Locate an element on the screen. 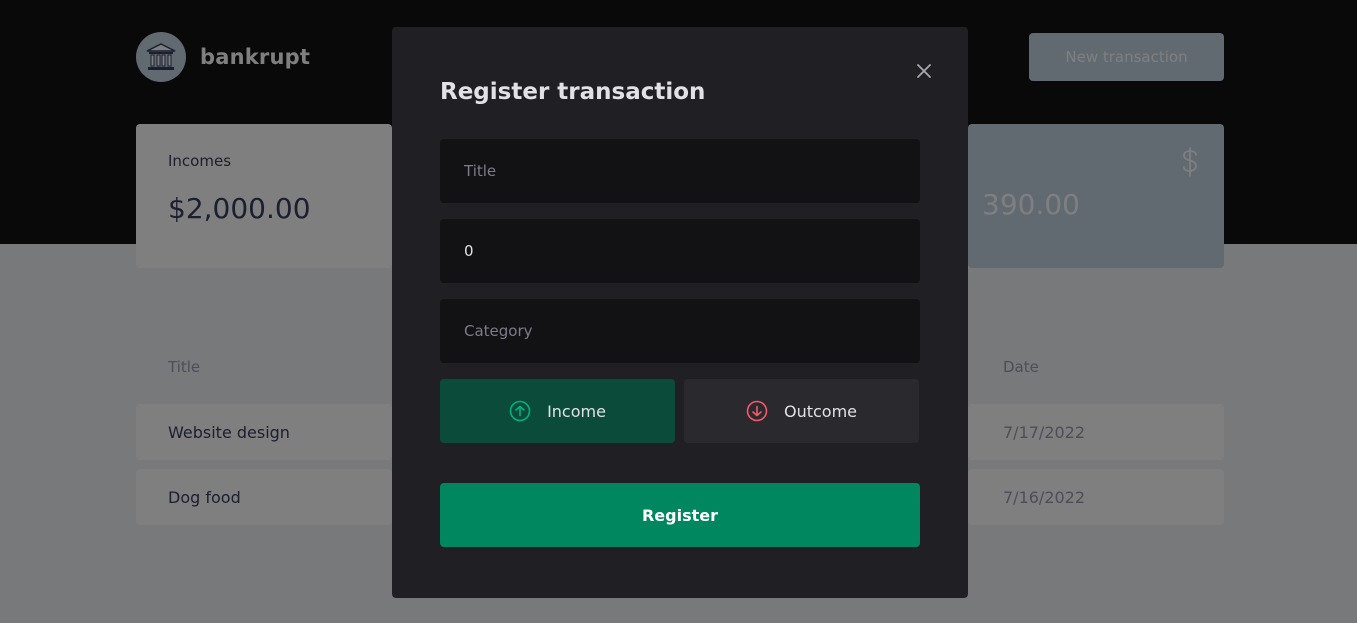 Image resolution: width=1357 pixels, height=623 pixels. transaction-type-selector: Income Outcome is located at coordinates (680, 411).